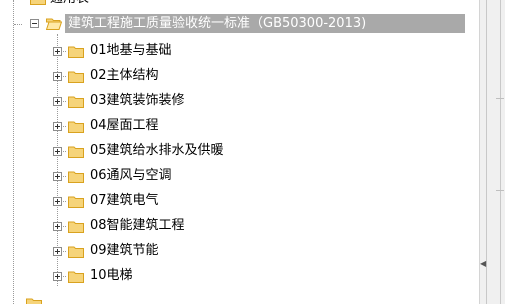 The image size is (505, 304). Describe the element at coordinates (111, 275) in the screenshot. I see `tree-item-label: 10电梯` at that location.